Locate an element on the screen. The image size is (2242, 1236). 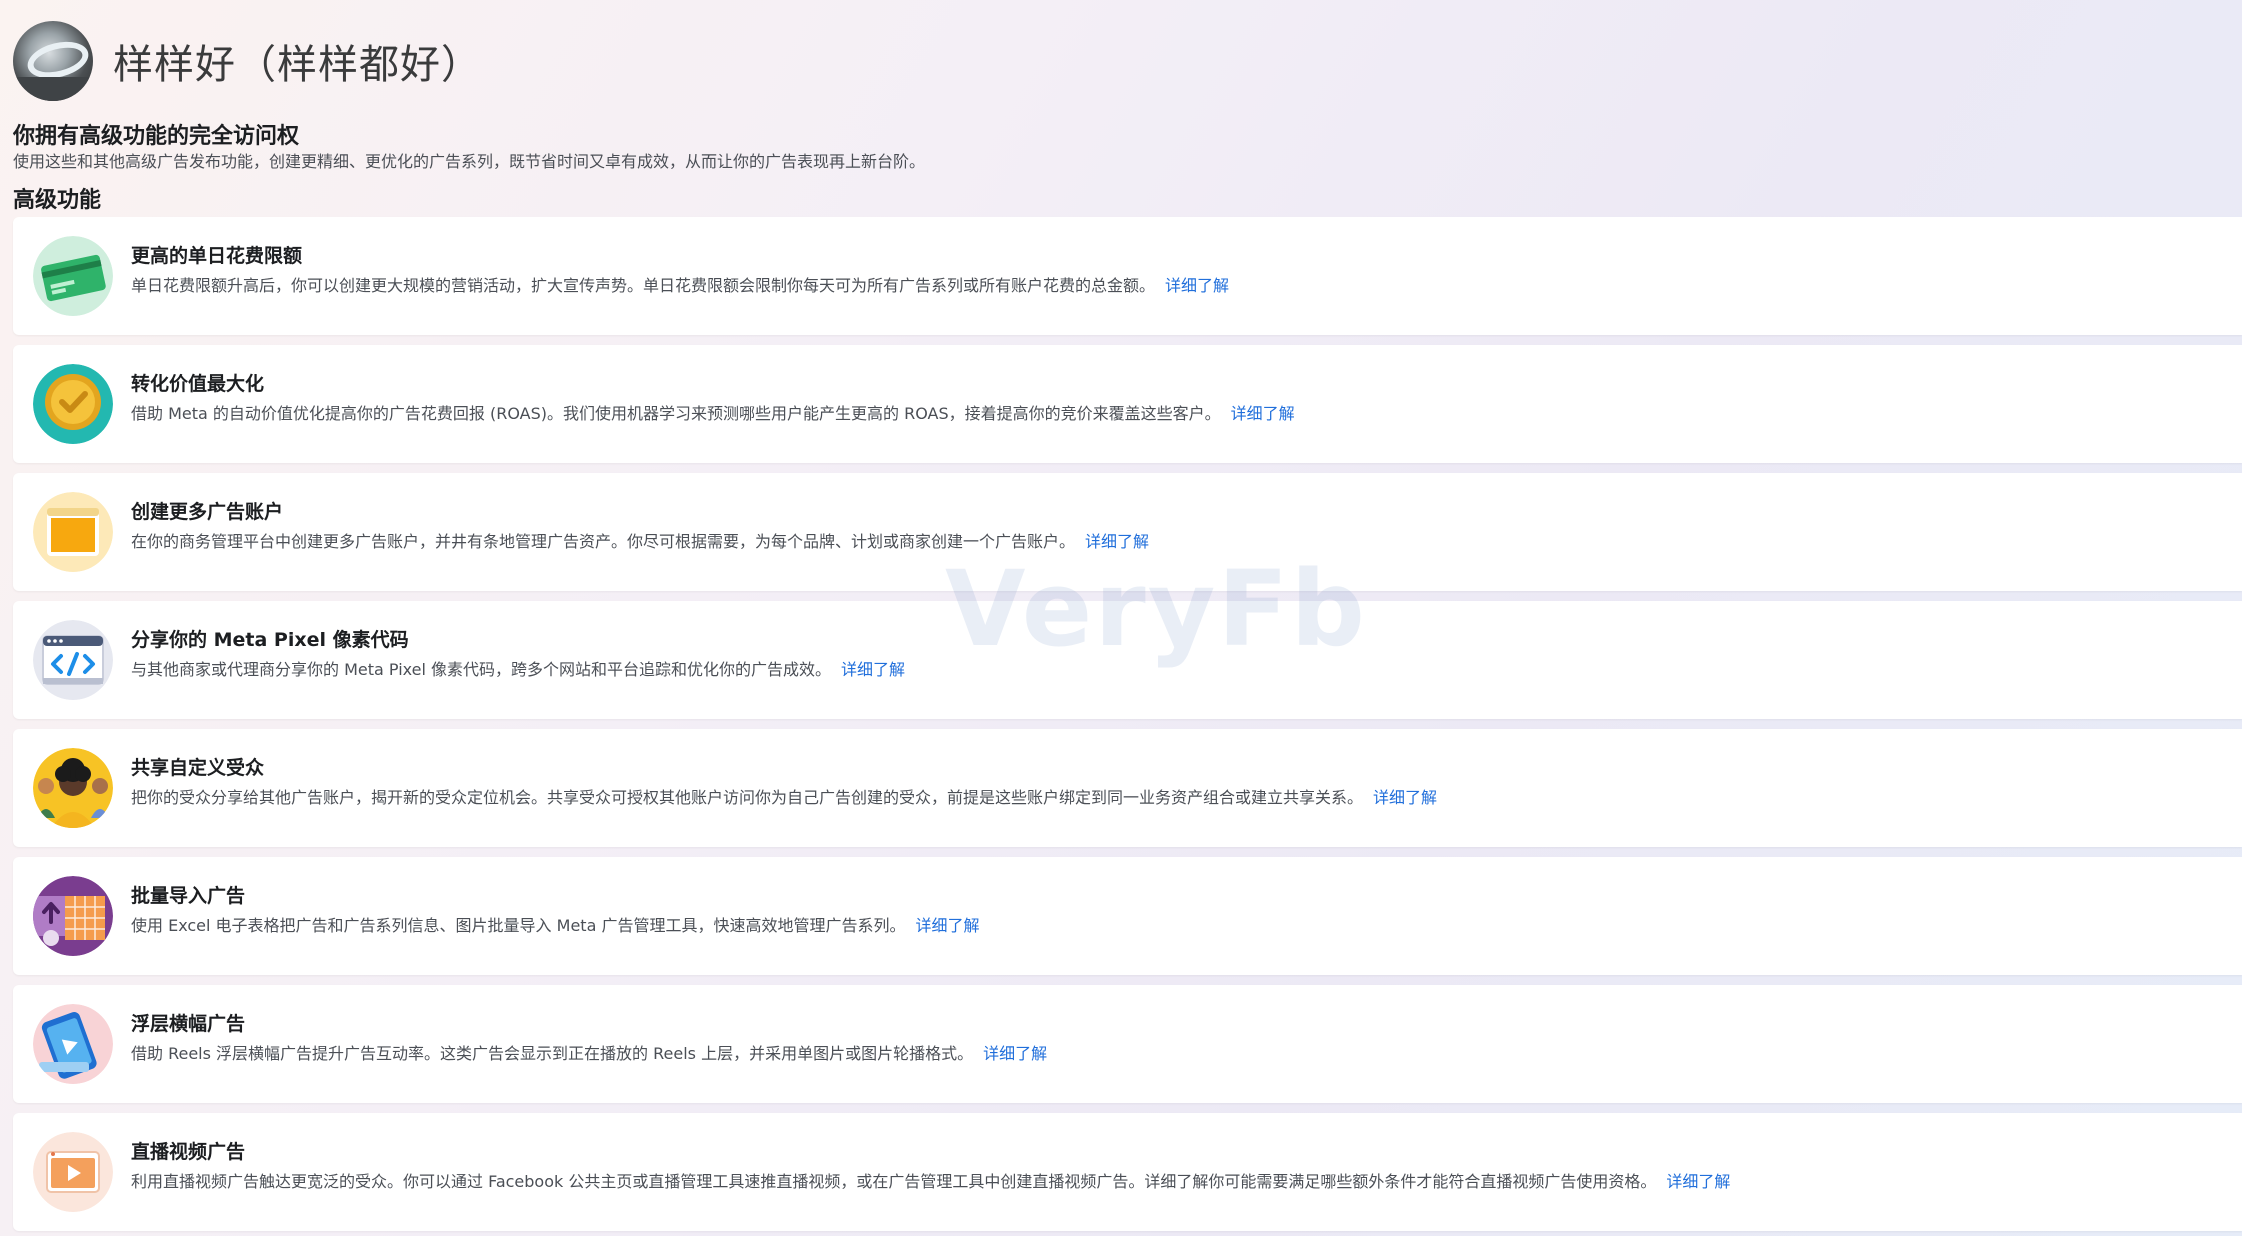
feature-title: 转化价值最大化 is located at coordinates (198, 384).